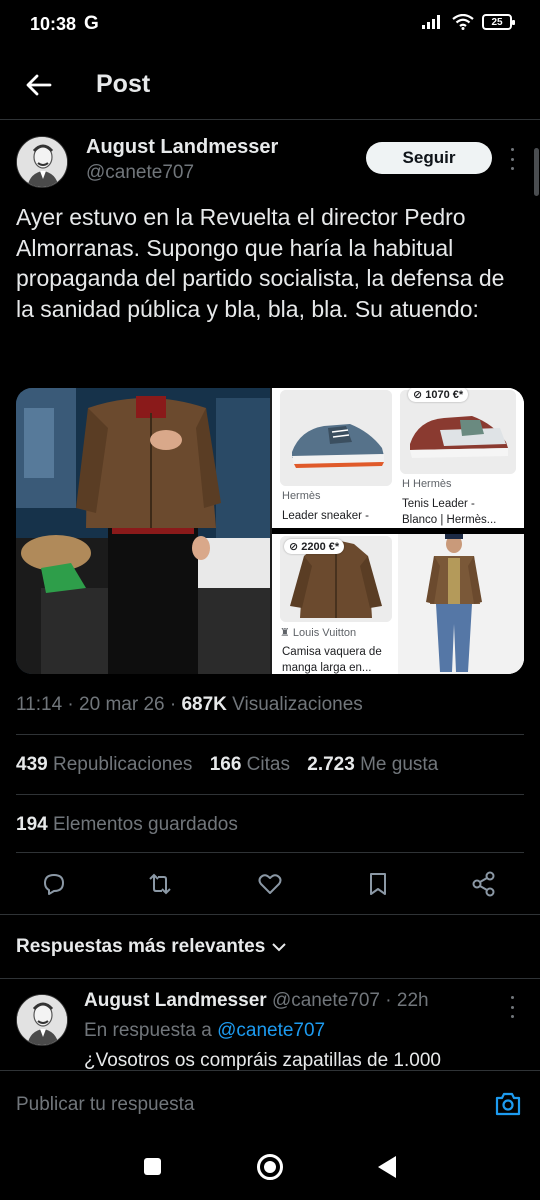 The image size is (540, 1200). I want to click on media-photo-person, so click(143, 531).